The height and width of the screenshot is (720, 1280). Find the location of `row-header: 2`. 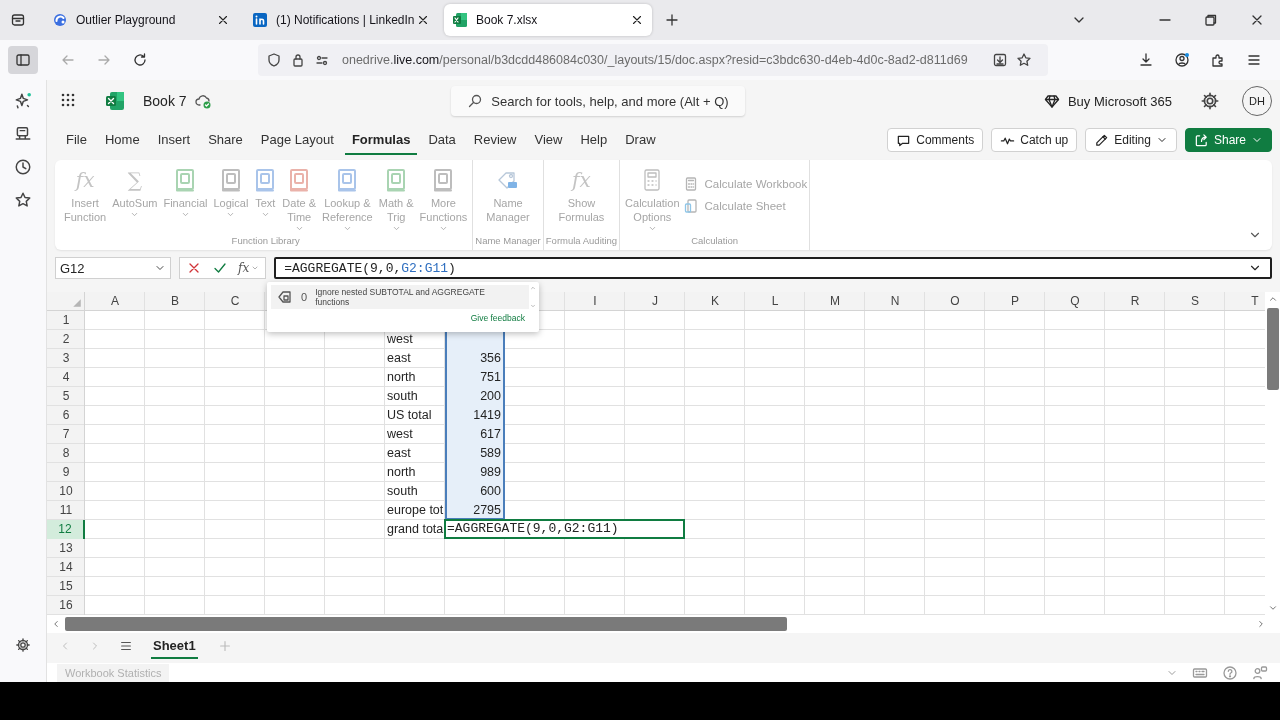

row-header: 2 is located at coordinates (66, 339).